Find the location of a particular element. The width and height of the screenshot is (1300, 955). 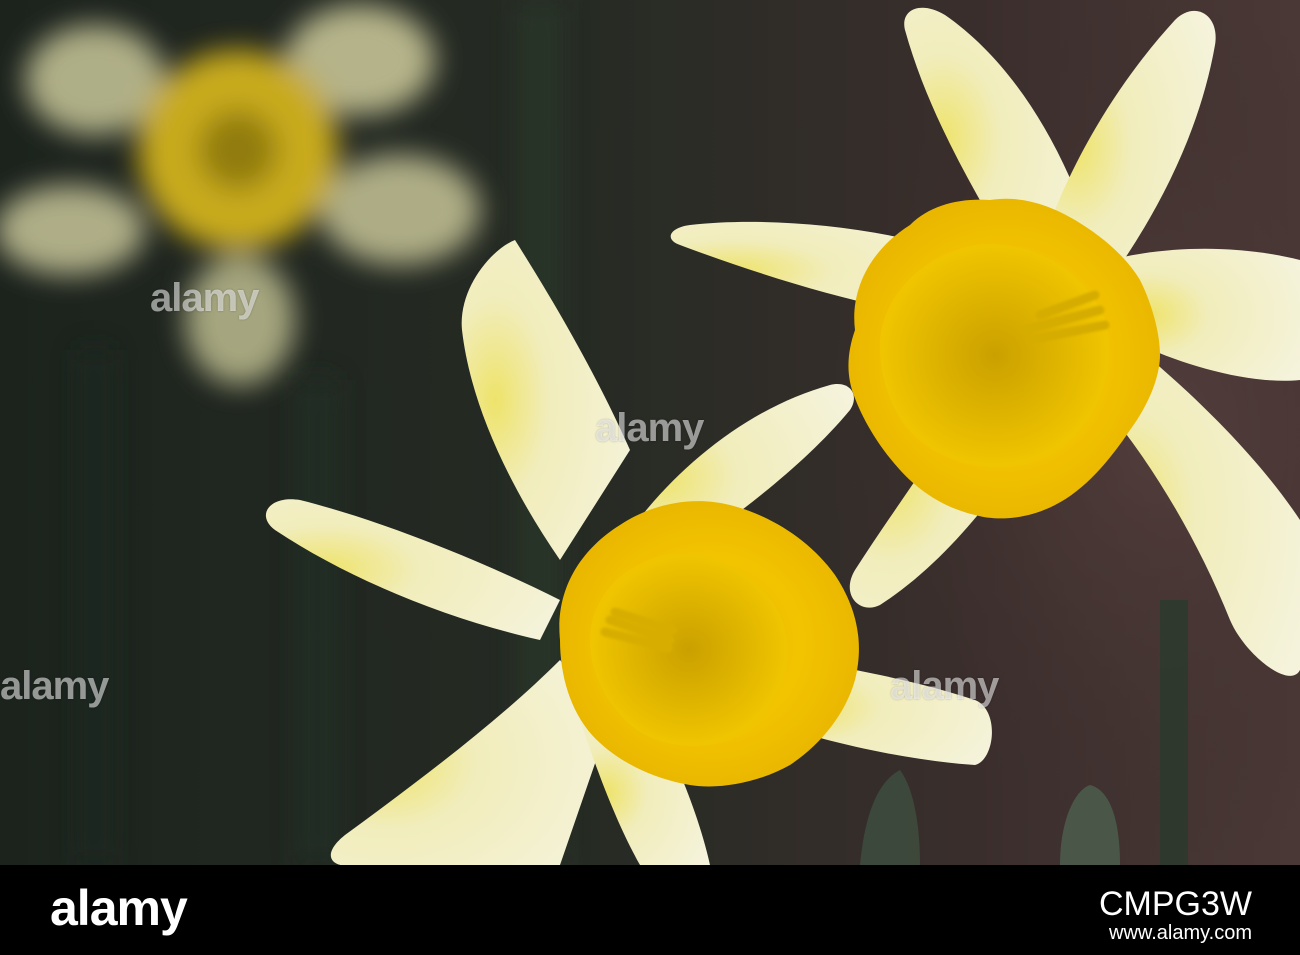

image-id: CMPG3W is located at coordinates (1175, 904).